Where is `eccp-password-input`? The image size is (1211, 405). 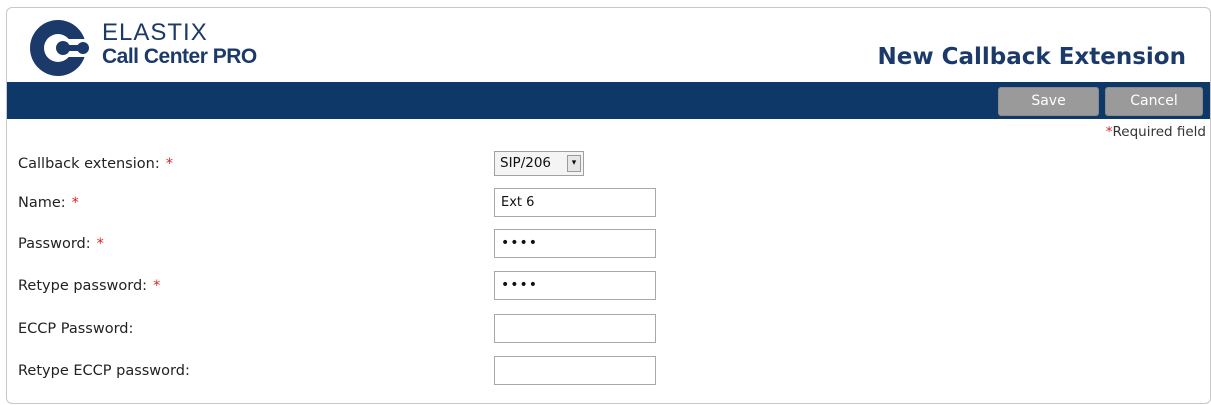 eccp-password-input is located at coordinates (575, 328).